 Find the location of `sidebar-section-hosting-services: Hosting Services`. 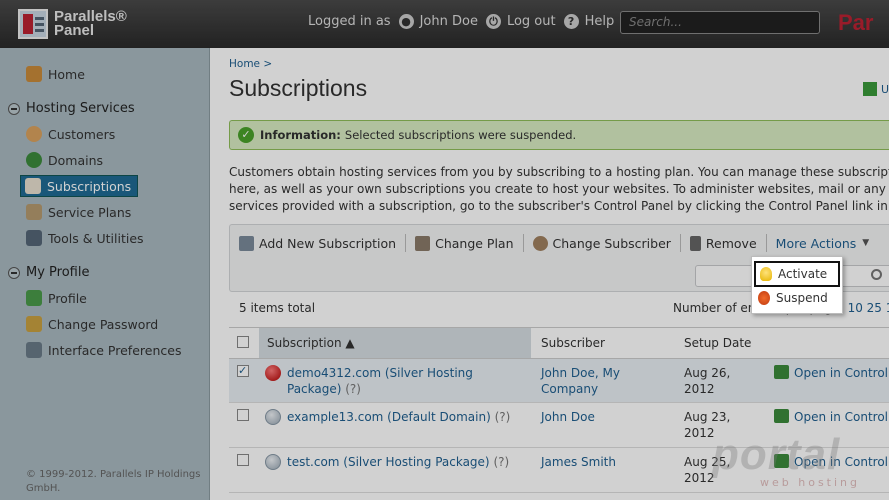

sidebar-section-hosting-services: Hosting Services is located at coordinates (71, 108).